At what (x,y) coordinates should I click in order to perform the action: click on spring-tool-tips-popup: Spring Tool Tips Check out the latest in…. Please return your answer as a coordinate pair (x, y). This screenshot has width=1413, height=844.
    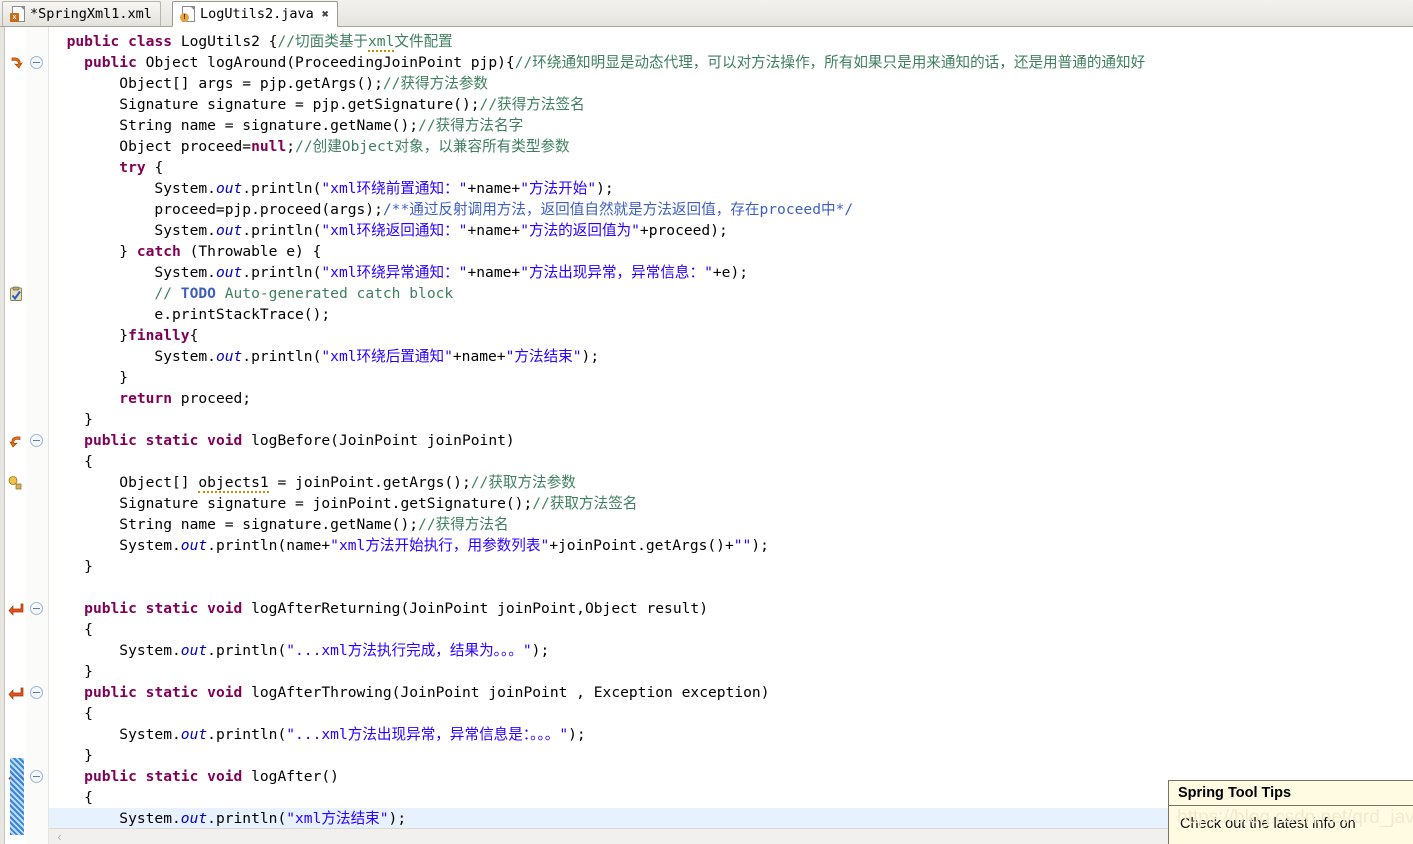
    Looking at the image, I should click on (1290, 812).